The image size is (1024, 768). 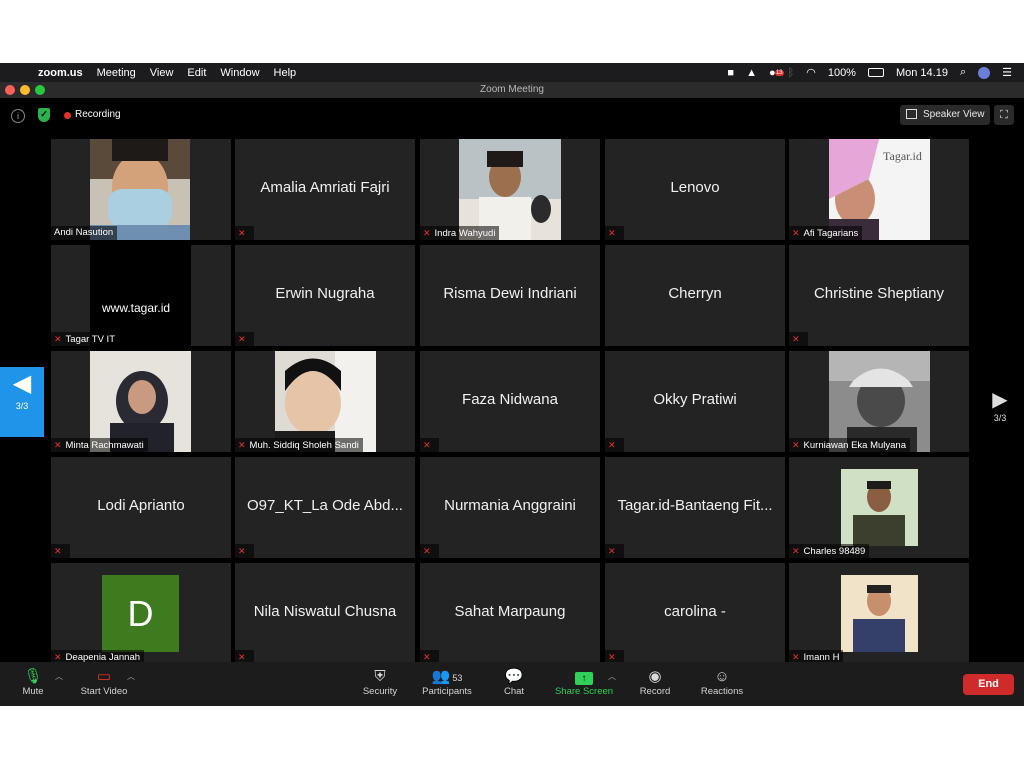 I want to click on encryption-shield-icon: ✓, so click(x=44, y=115).